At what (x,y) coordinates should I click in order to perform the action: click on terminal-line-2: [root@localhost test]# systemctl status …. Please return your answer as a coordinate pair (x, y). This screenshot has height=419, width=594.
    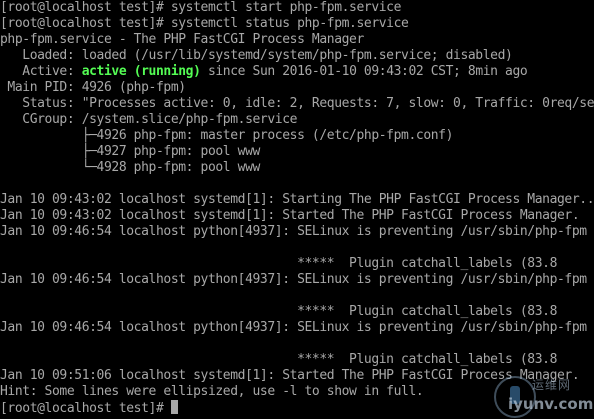
    Looking at the image, I should click on (204, 23).